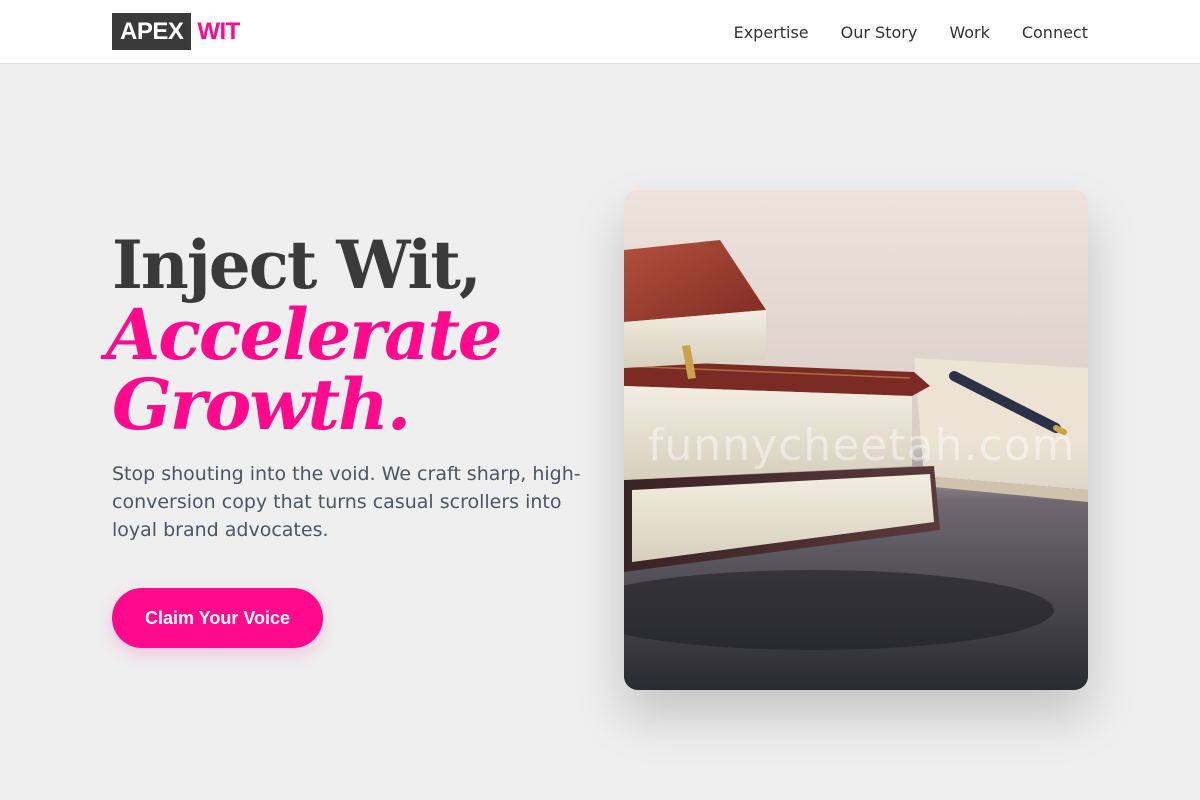 The image size is (1200, 800). What do you see at coordinates (879, 32) in the screenshot?
I see `nav-item-our-story: Our Story` at bounding box center [879, 32].